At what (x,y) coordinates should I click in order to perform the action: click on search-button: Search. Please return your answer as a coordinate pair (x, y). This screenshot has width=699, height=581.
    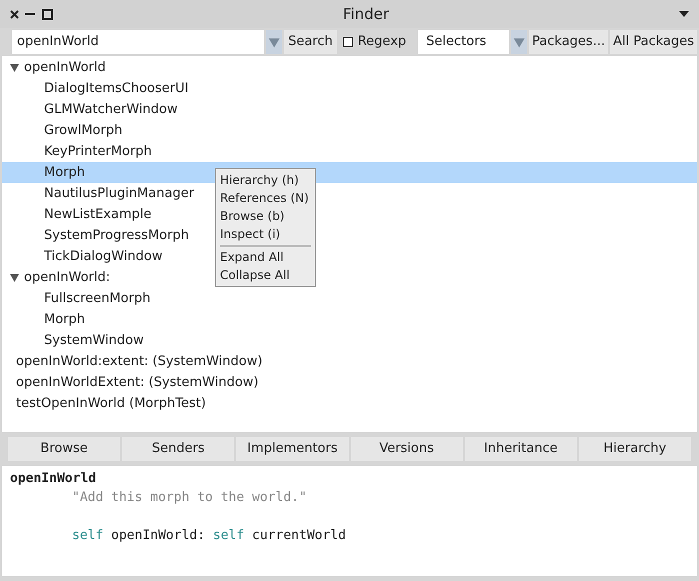
    Looking at the image, I should click on (310, 42).